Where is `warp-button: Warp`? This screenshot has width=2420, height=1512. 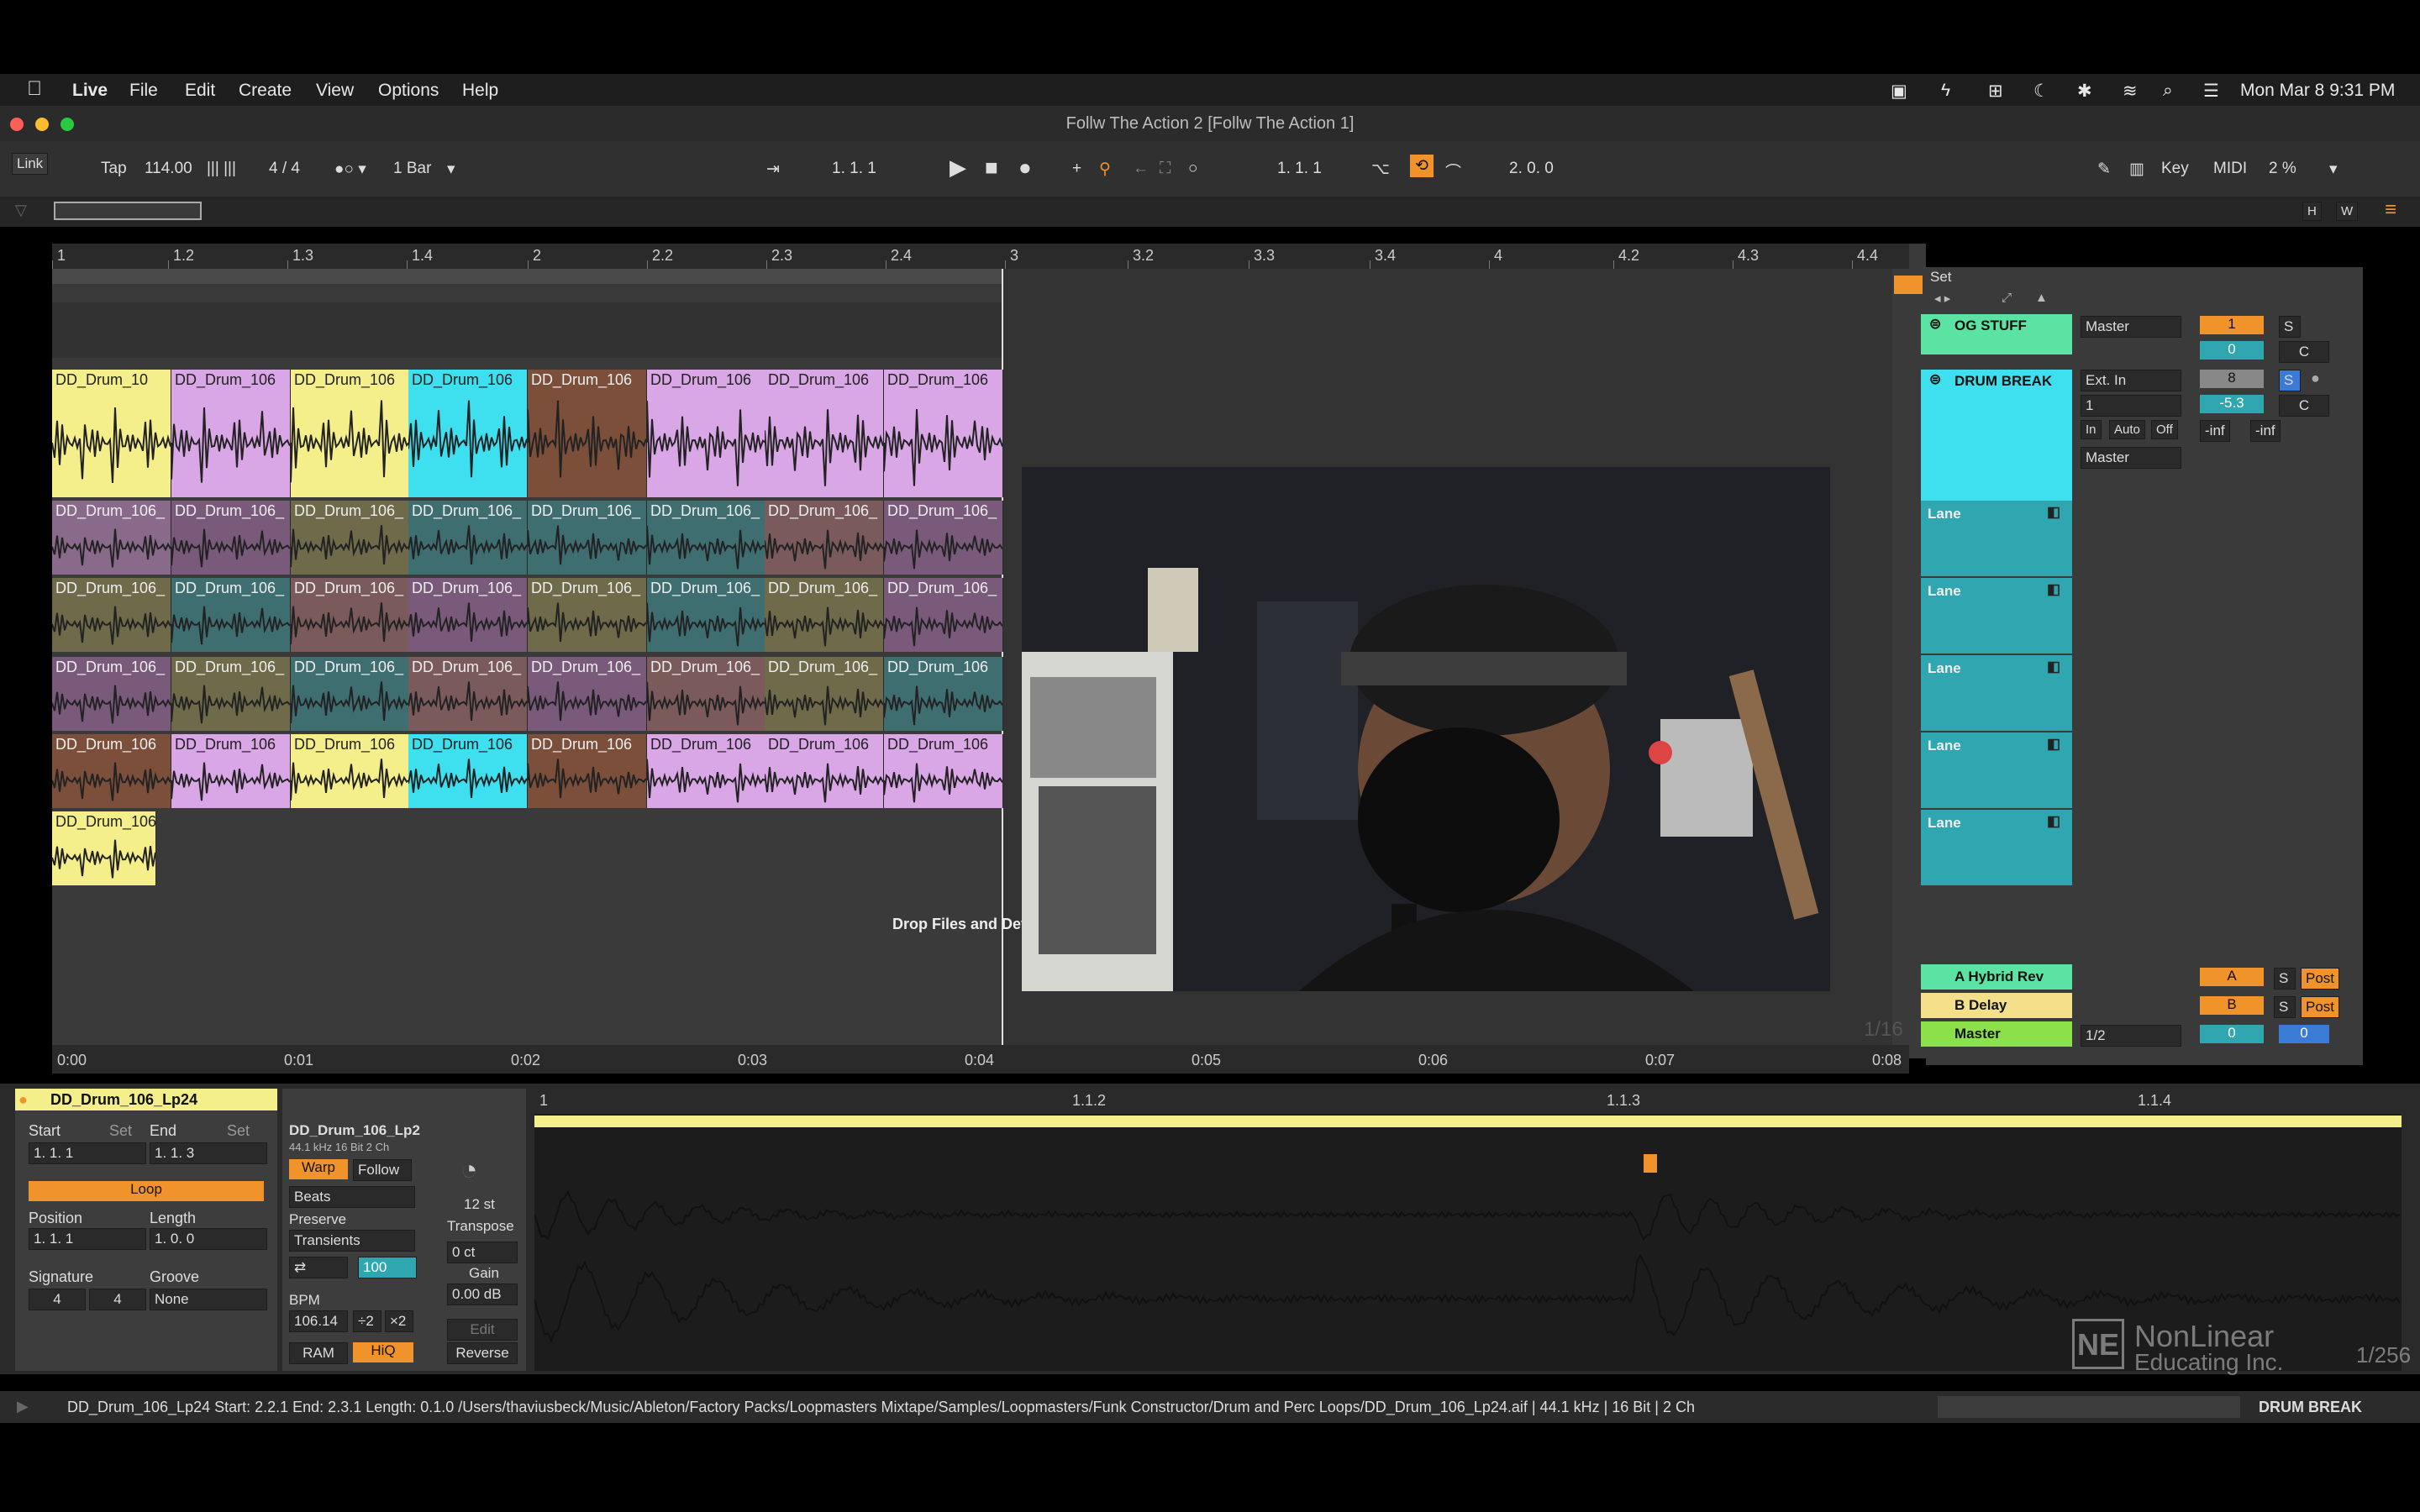 warp-button: Warp is located at coordinates (318, 1169).